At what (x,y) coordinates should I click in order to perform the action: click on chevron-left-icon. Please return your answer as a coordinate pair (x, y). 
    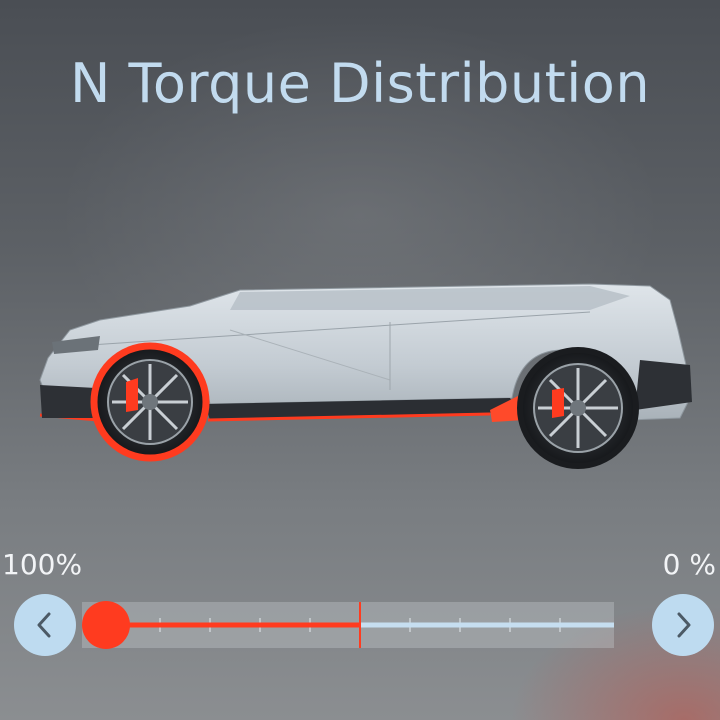
    Looking at the image, I should click on (44, 625).